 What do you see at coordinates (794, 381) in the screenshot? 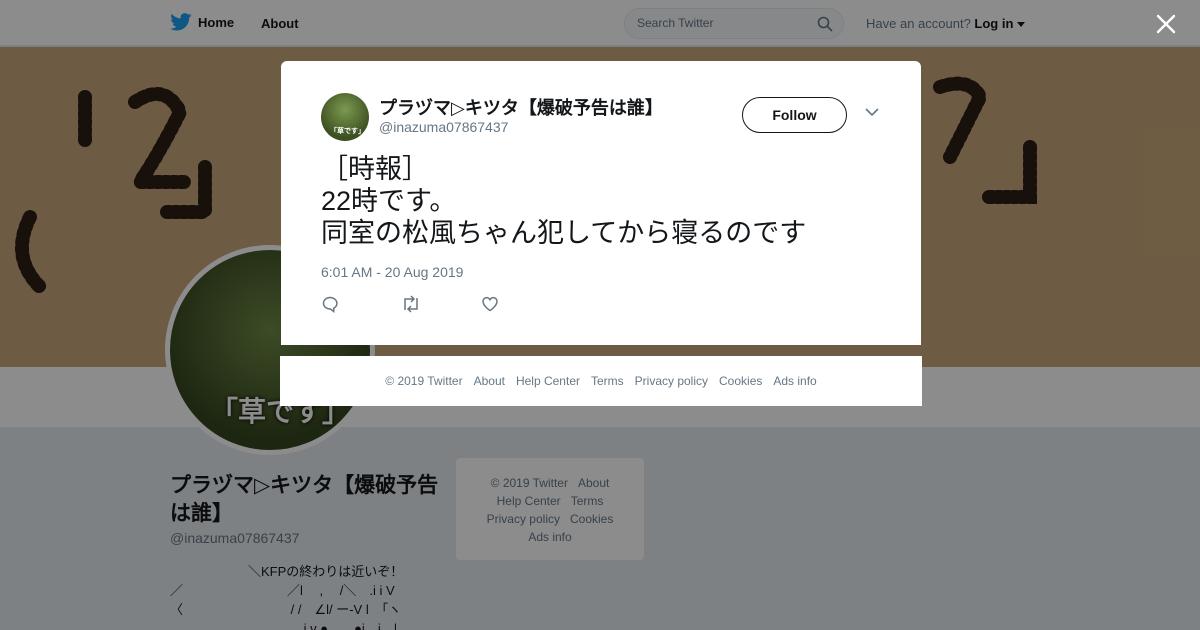
I see `footer-ads-info: Ads info` at bounding box center [794, 381].